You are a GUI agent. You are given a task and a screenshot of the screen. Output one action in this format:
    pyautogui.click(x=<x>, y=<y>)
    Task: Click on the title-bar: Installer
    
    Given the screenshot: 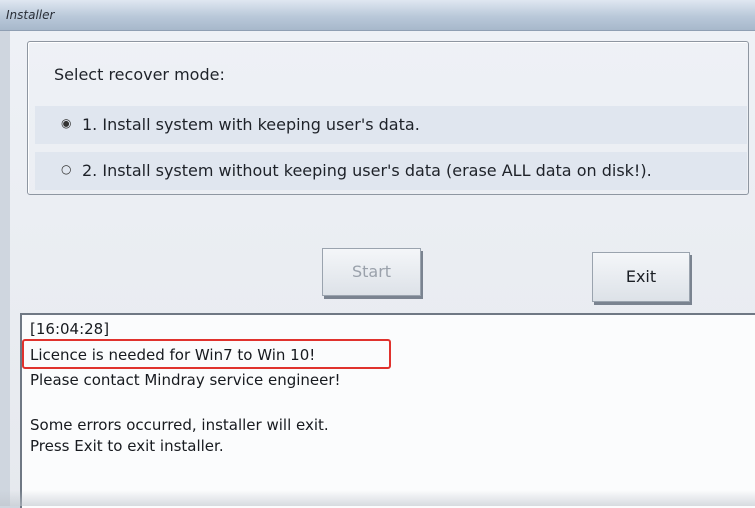 What is the action you would take?
    pyautogui.click(x=377, y=15)
    